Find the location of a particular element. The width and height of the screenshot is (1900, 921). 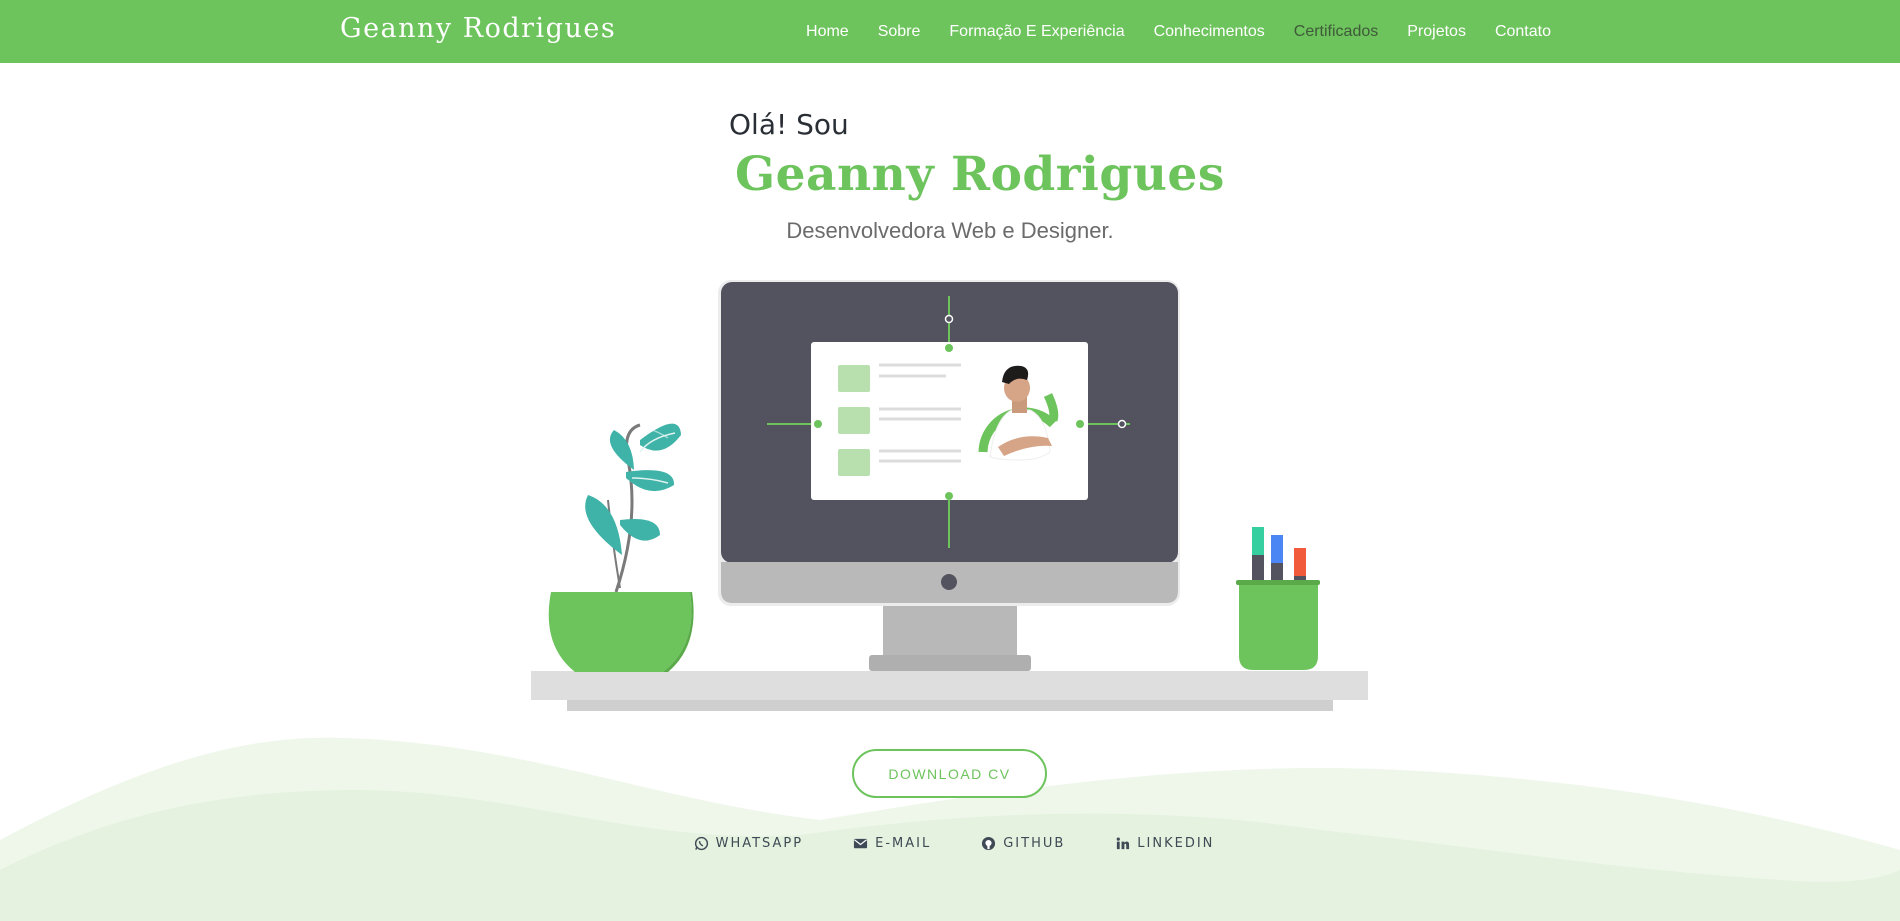

brand-logo: Geanny Rodrigues is located at coordinates (478, 28).